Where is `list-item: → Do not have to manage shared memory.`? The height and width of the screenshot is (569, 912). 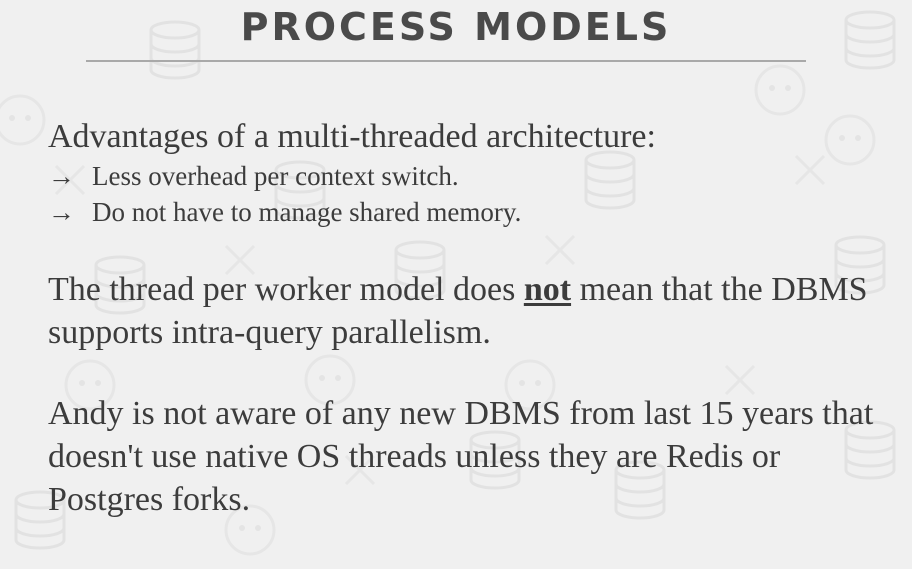 list-item: → Do not have to manage shared memory. is located at coordinates (468, 212).